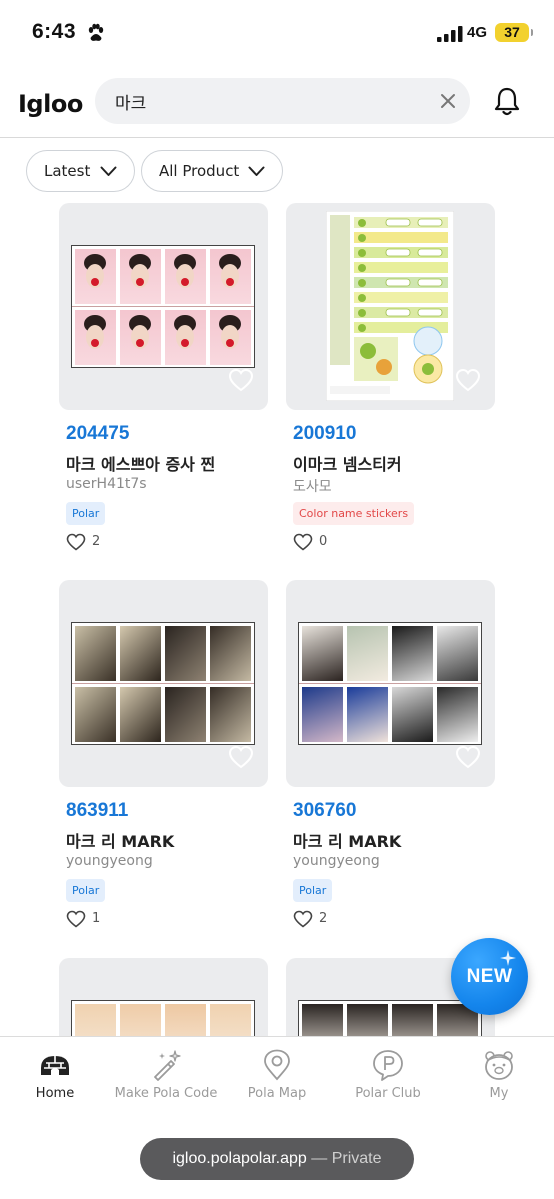 The image size is (554, 1199). What do you see at coordinates (325, 433) in the screenshot?
I see `product-code: 200910` at bounding box center [325, 433].